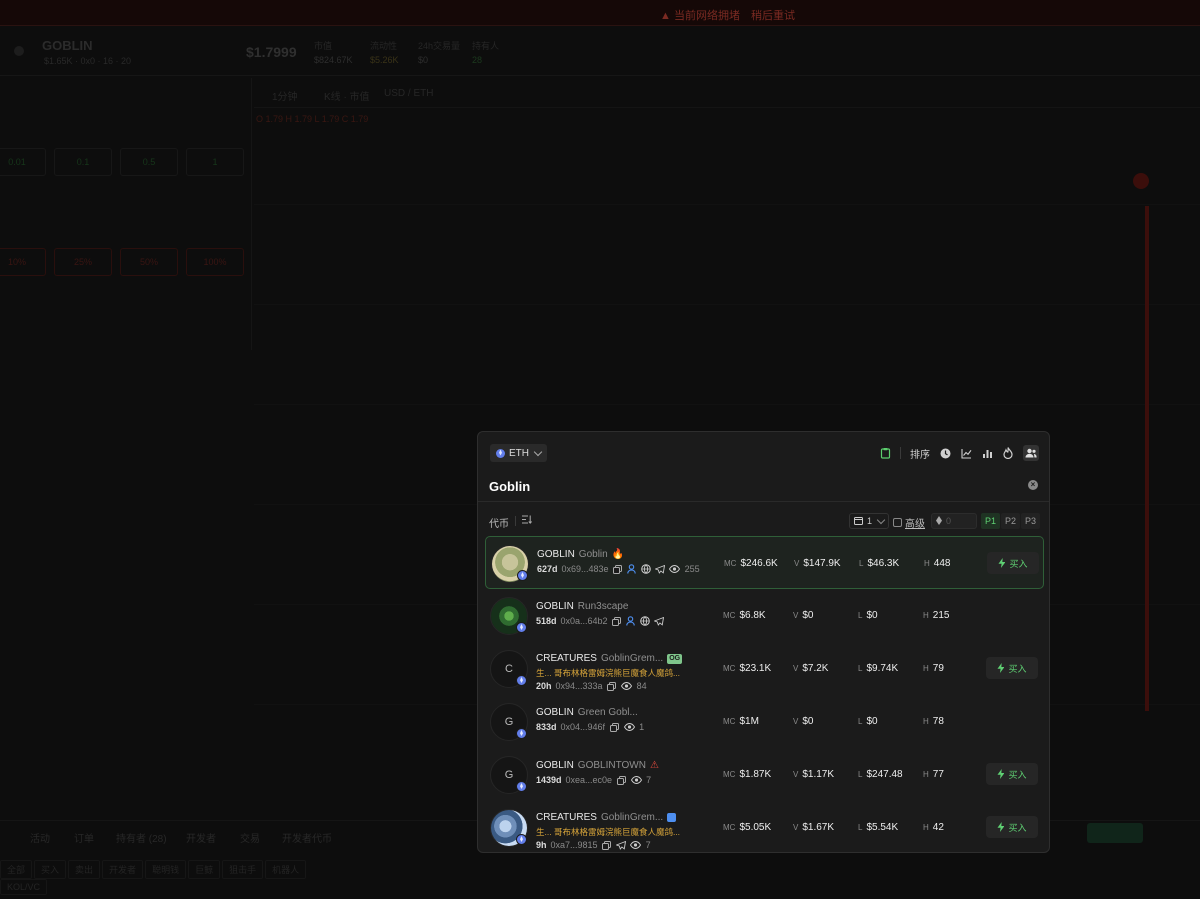 The height and width of the screenshot is (899, 1200). I want to click on preset-p1: P1, so click(990, 521).